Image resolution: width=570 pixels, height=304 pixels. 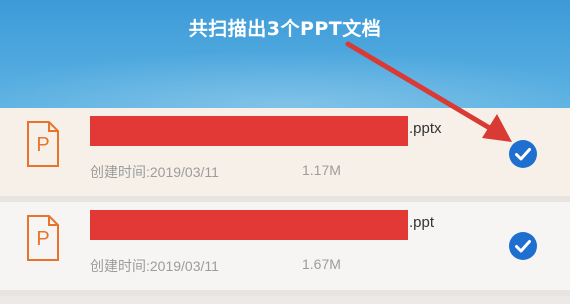 I want to click on file-size: 1.17M, so click(x=321, y=170).